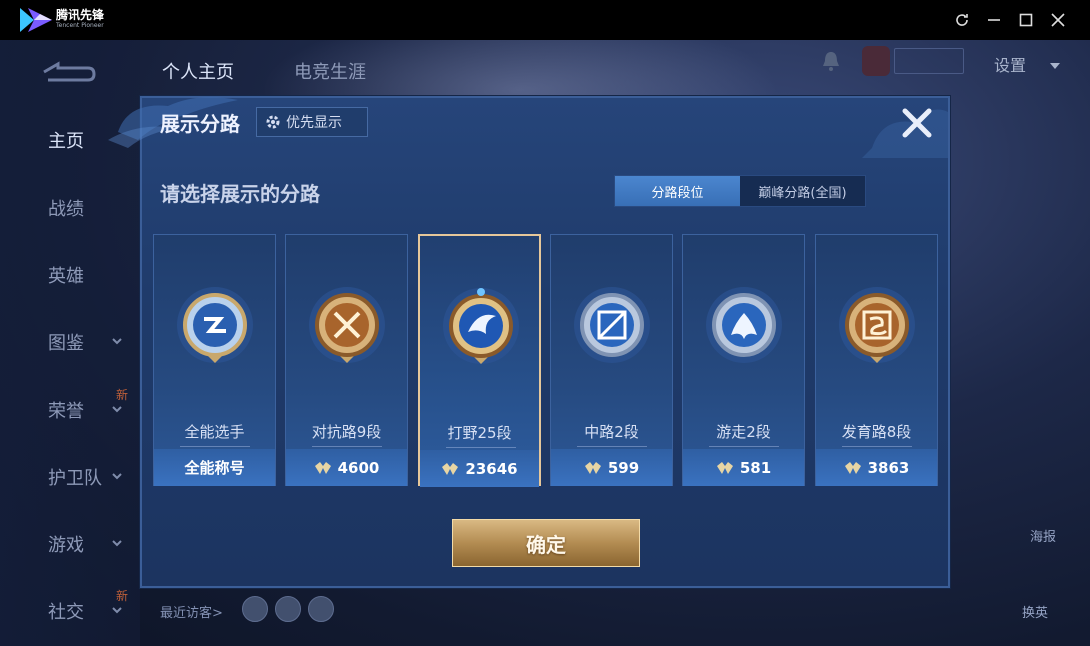 This screenshot has height=646, width=1090. Describe the element at coordinates (66, 411) in the screenshot. I see `sidebar-item-label: 荣誉` at that location.